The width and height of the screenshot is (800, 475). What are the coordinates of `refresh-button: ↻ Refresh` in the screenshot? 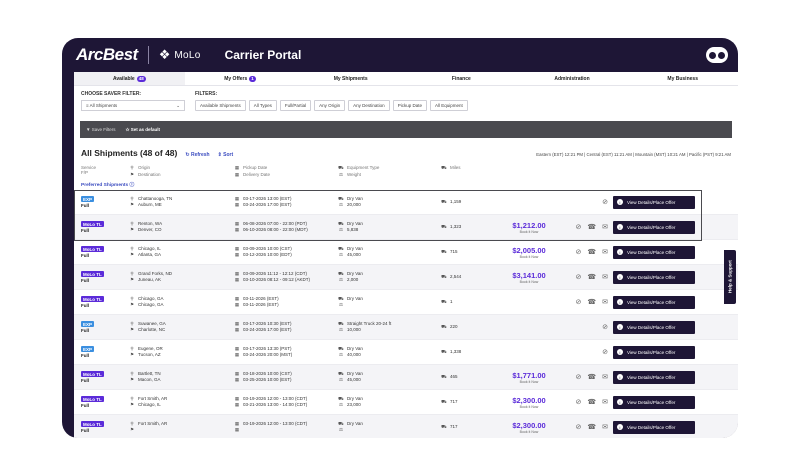 It's located at (197, 155).